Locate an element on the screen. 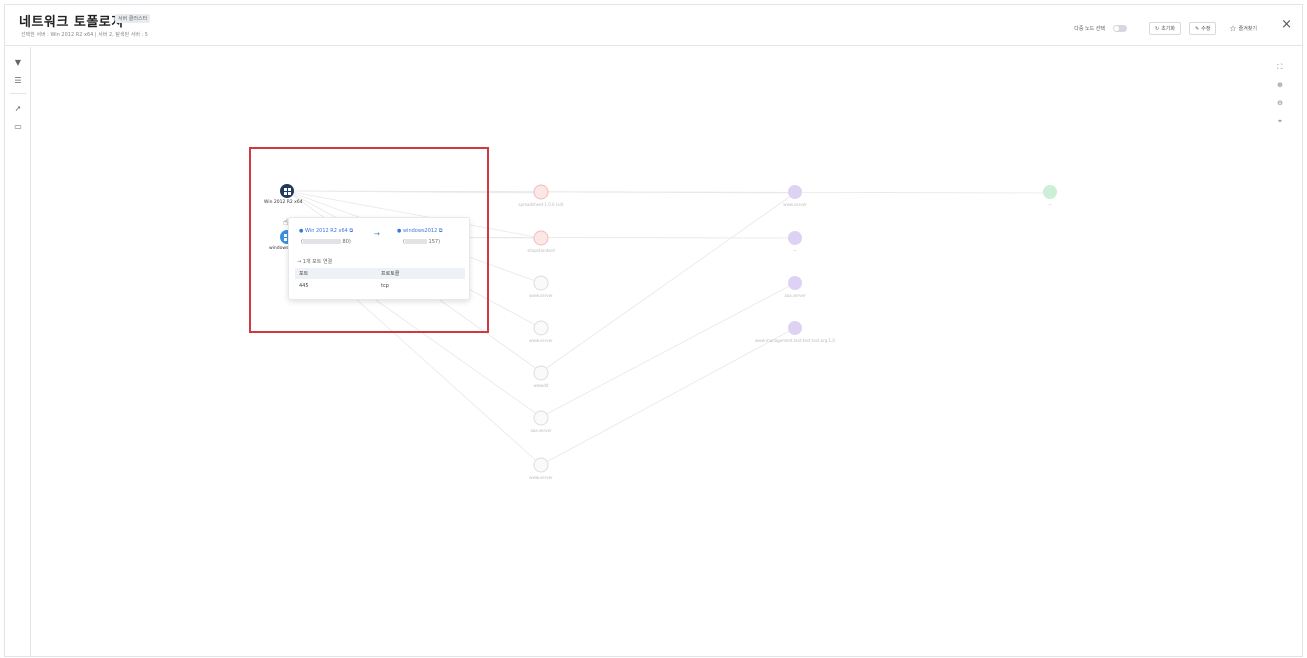 The image size is (1307, 658). edit-icon: ✎ is located at coordinates (1197, 28).